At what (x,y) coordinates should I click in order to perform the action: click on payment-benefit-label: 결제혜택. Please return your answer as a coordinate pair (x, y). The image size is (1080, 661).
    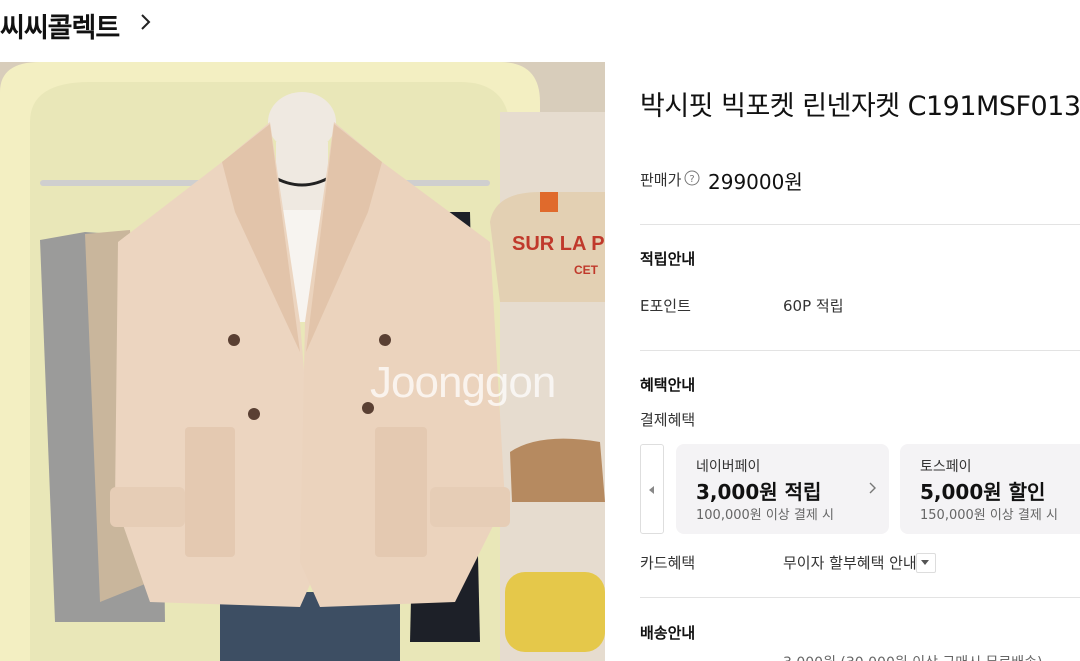
    Looking at the image, I should click on (668, 420).